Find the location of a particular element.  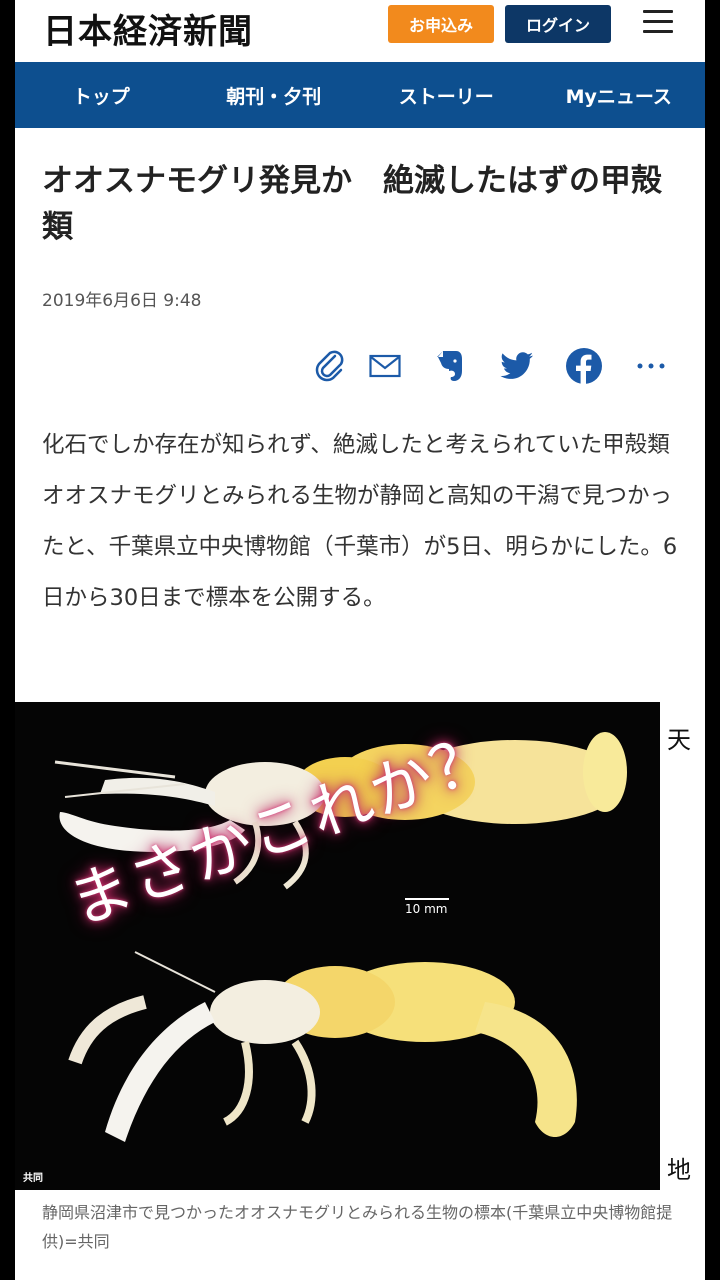

scale-bar is located at coordinates (427, 899).